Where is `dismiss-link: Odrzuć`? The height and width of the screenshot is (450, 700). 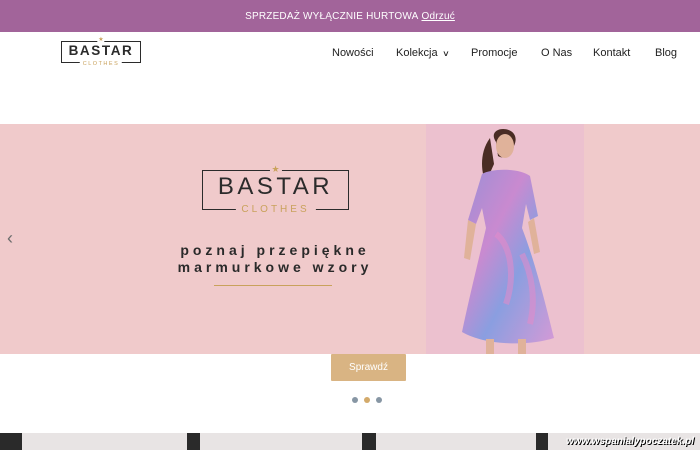 dismiss-link: Odrzuć is located at coordinates (437, 16).